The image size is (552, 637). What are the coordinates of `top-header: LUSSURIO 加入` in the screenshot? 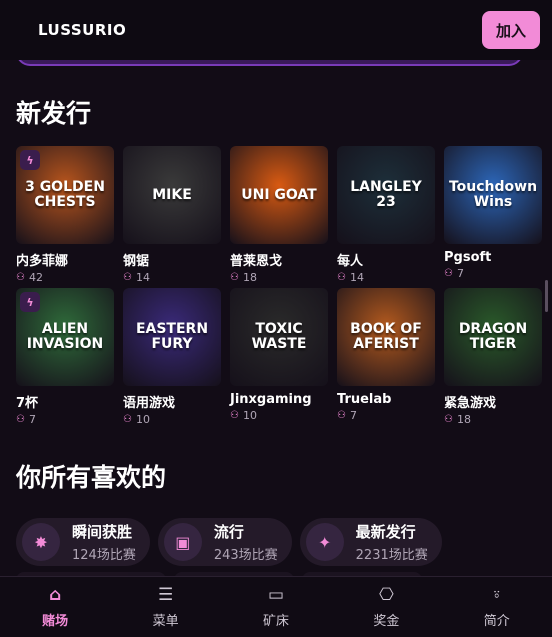 It's located at (276, 30).